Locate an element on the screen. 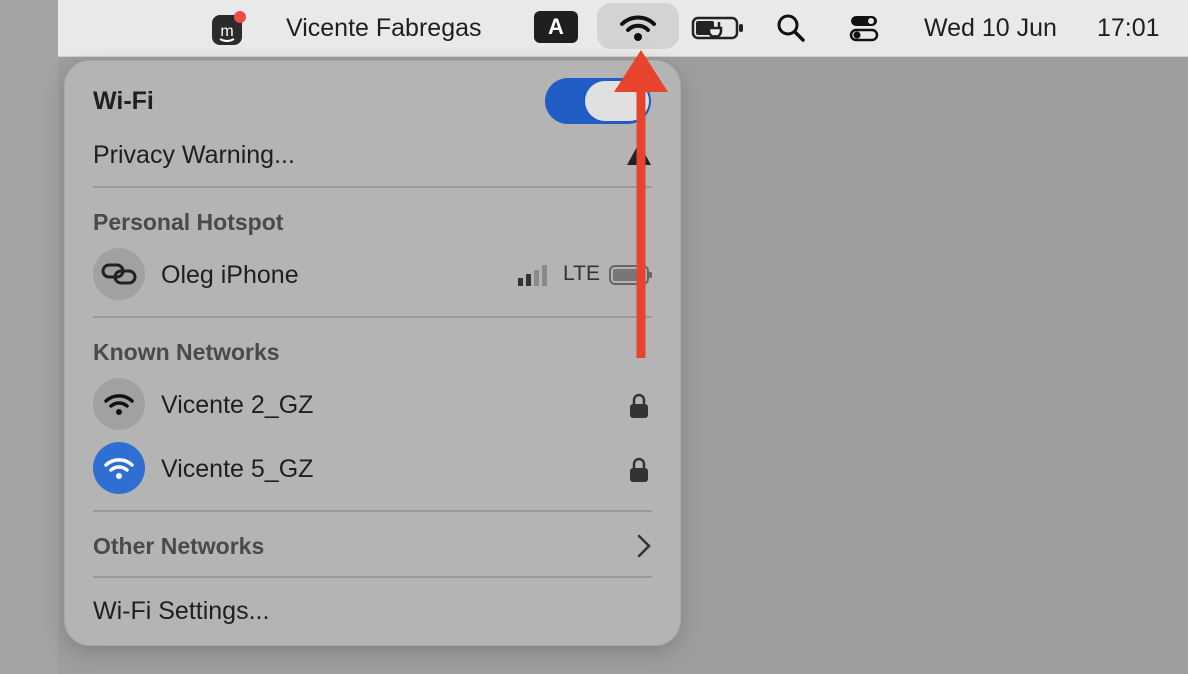 The height and width of the screenshot is (674, 1188). menu-bar: m Vicente Fabregas A Wed 10 Jun 17:01 is located at coordinates (623, 28).